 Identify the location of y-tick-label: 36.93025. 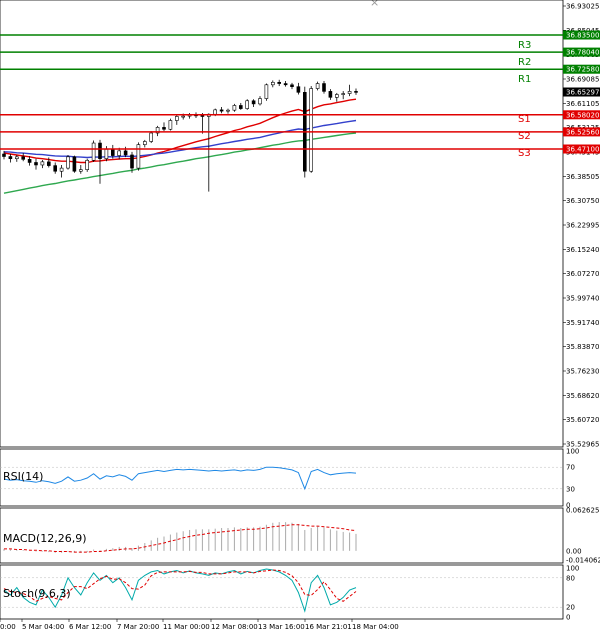
(582, 7).